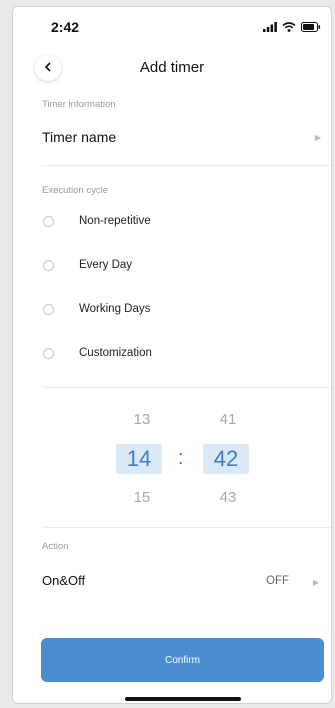 The width and height of the screenshot is (335, 708). I want to click on home-indicator, so click(183, 699).